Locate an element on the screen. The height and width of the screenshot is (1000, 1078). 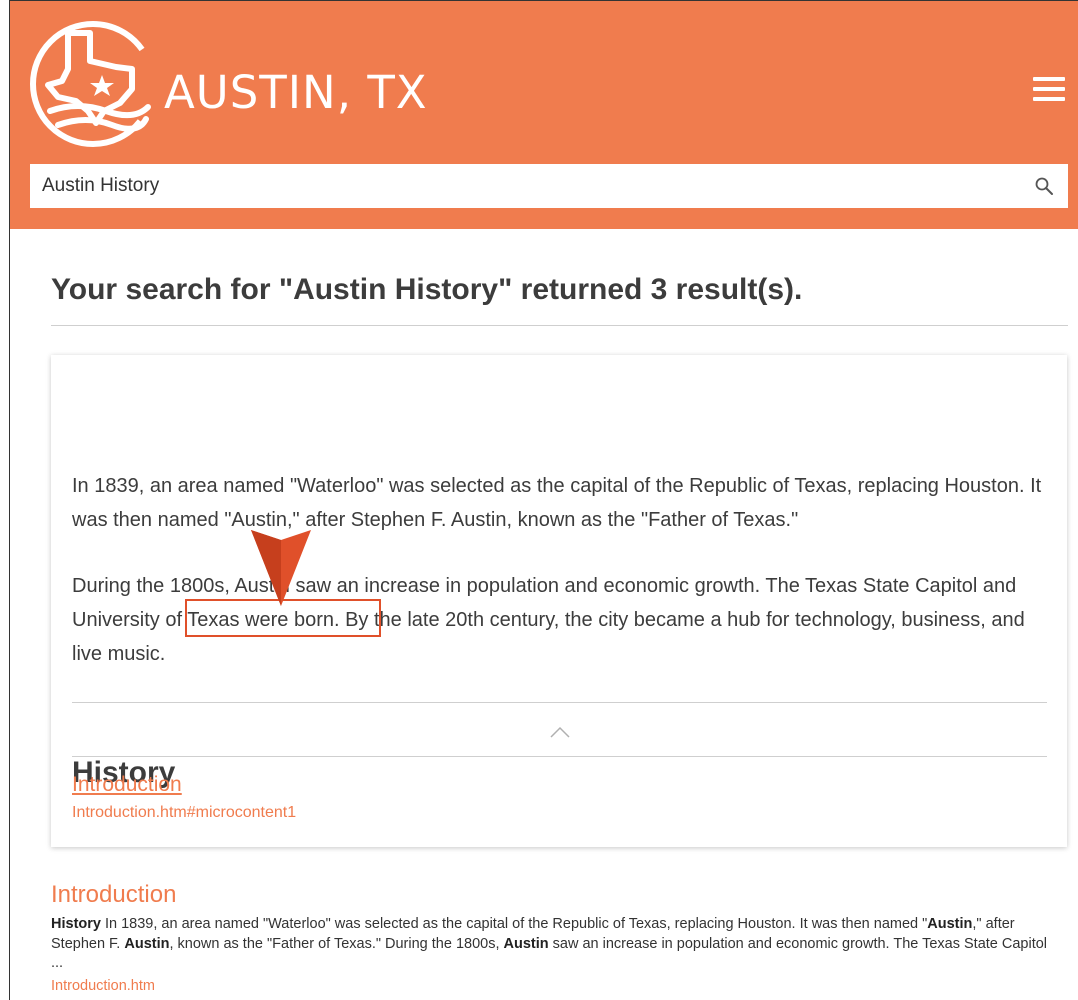
chevron-up-icon is located at coordinates (560, 732).